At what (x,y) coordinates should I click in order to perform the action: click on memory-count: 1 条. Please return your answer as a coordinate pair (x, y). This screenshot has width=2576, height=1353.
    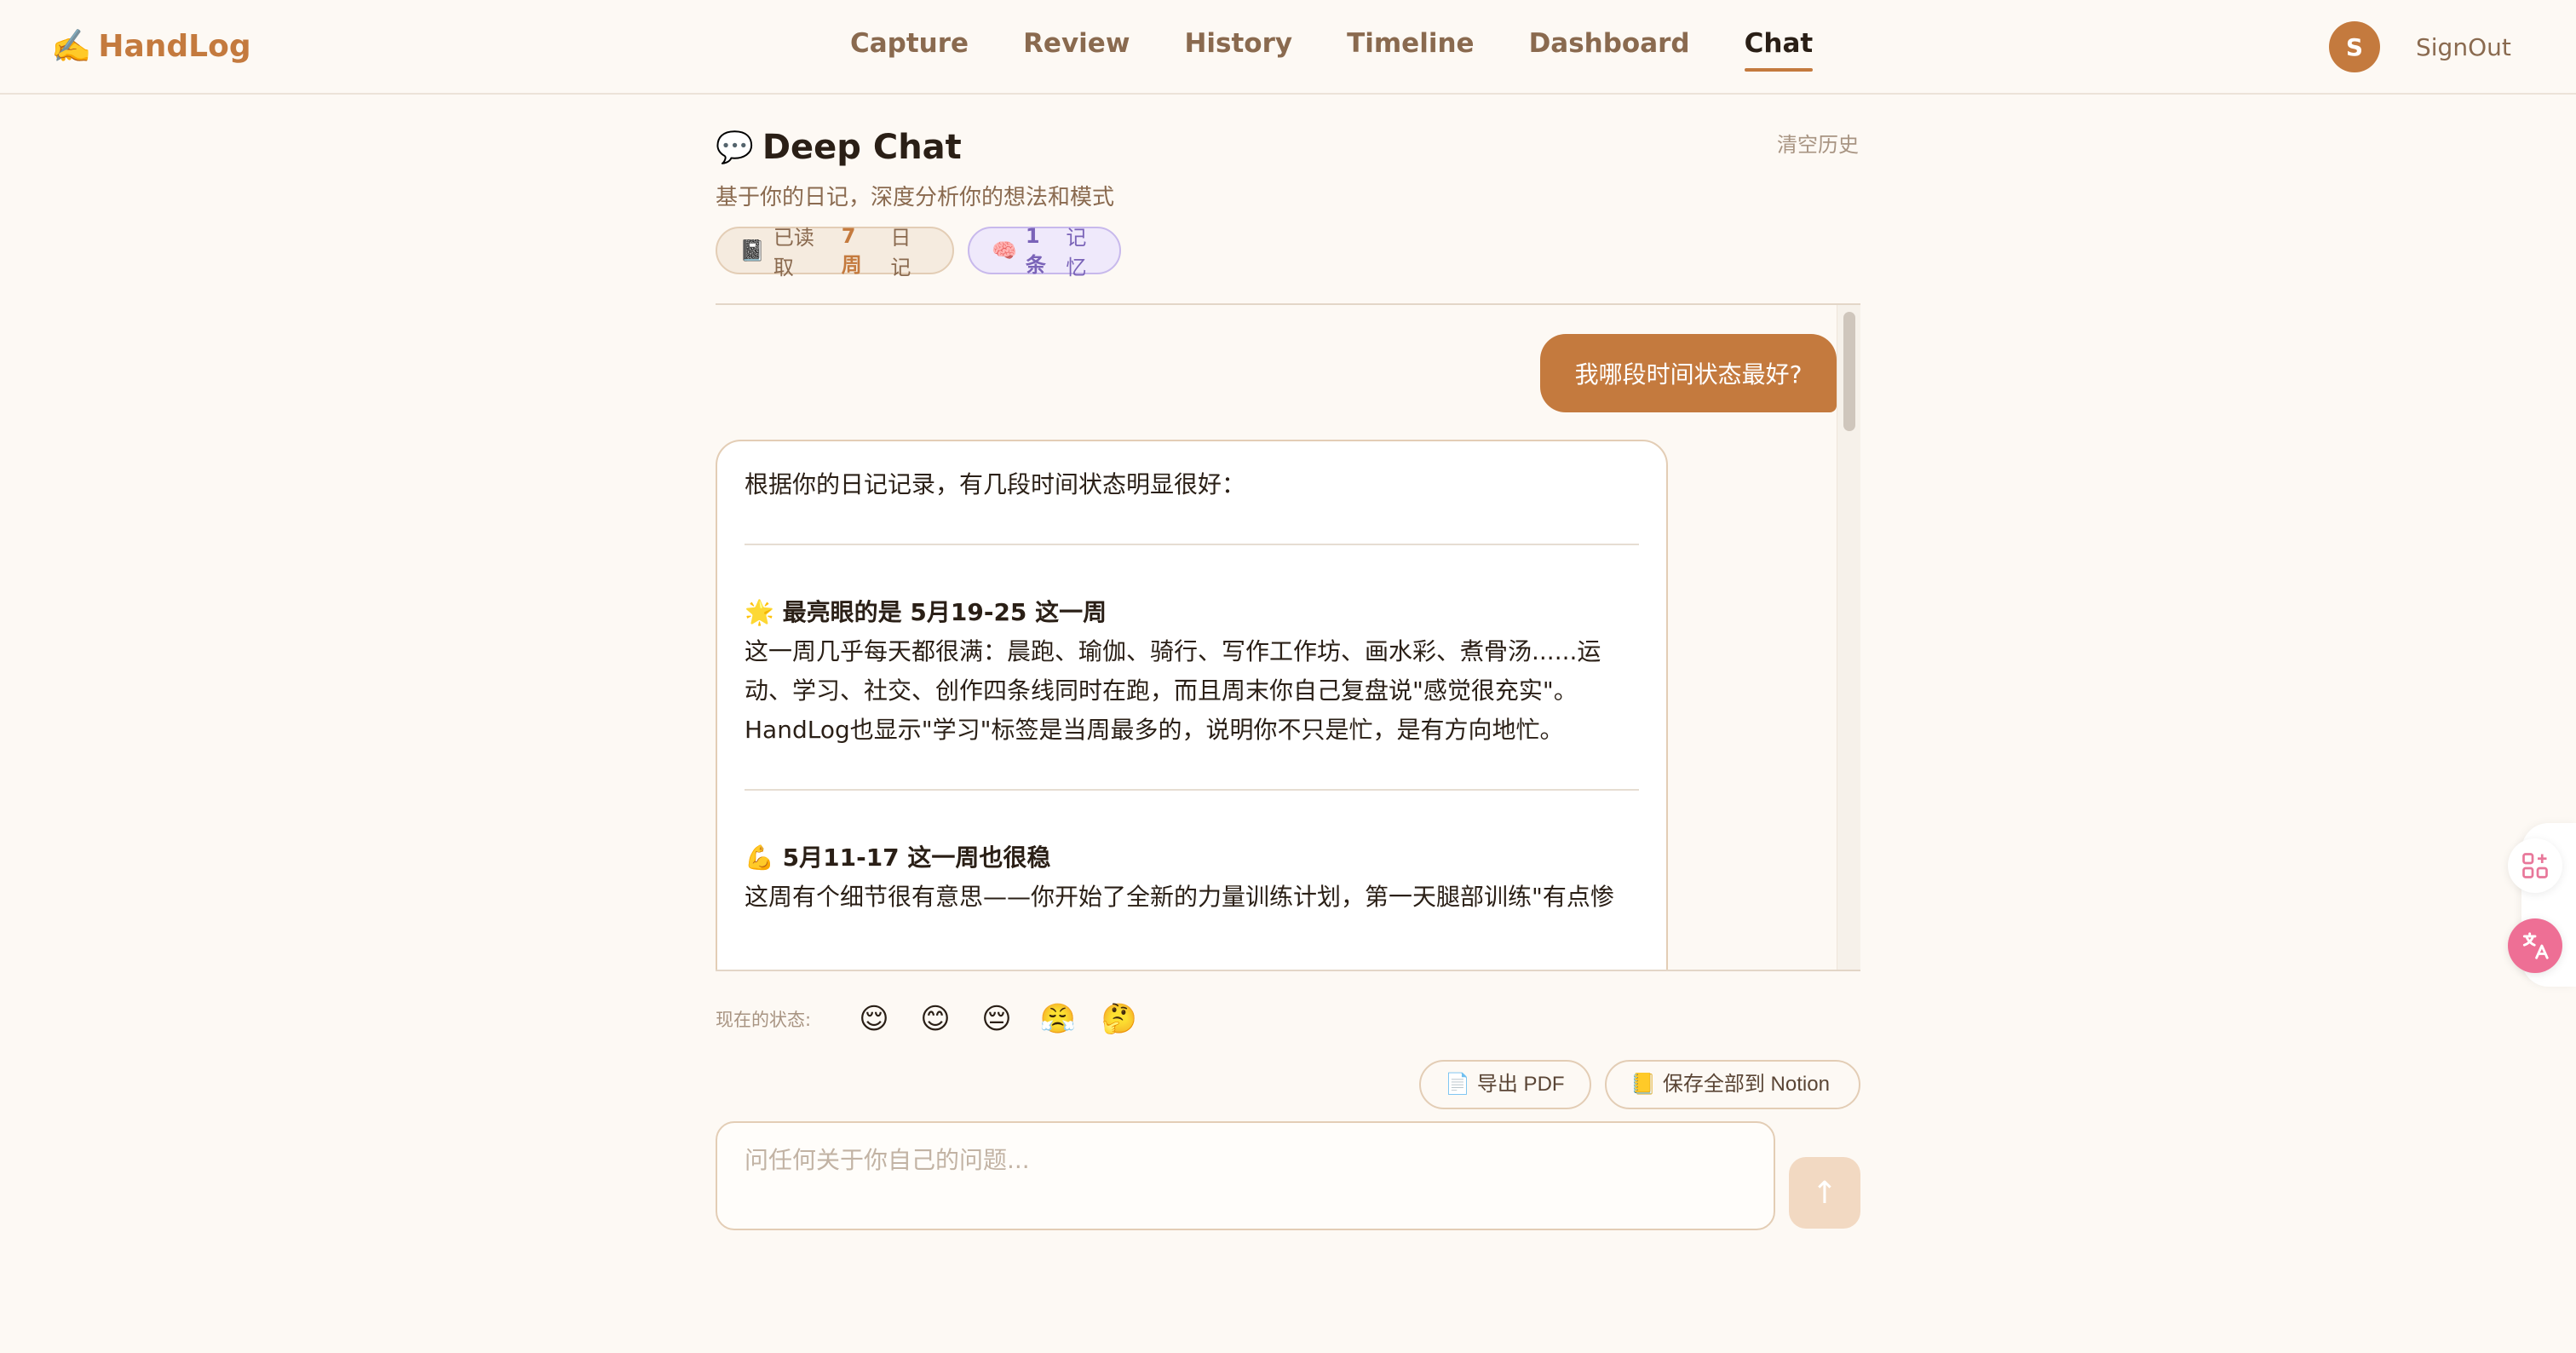
    Looking at the image, I should click on (1035, 250).